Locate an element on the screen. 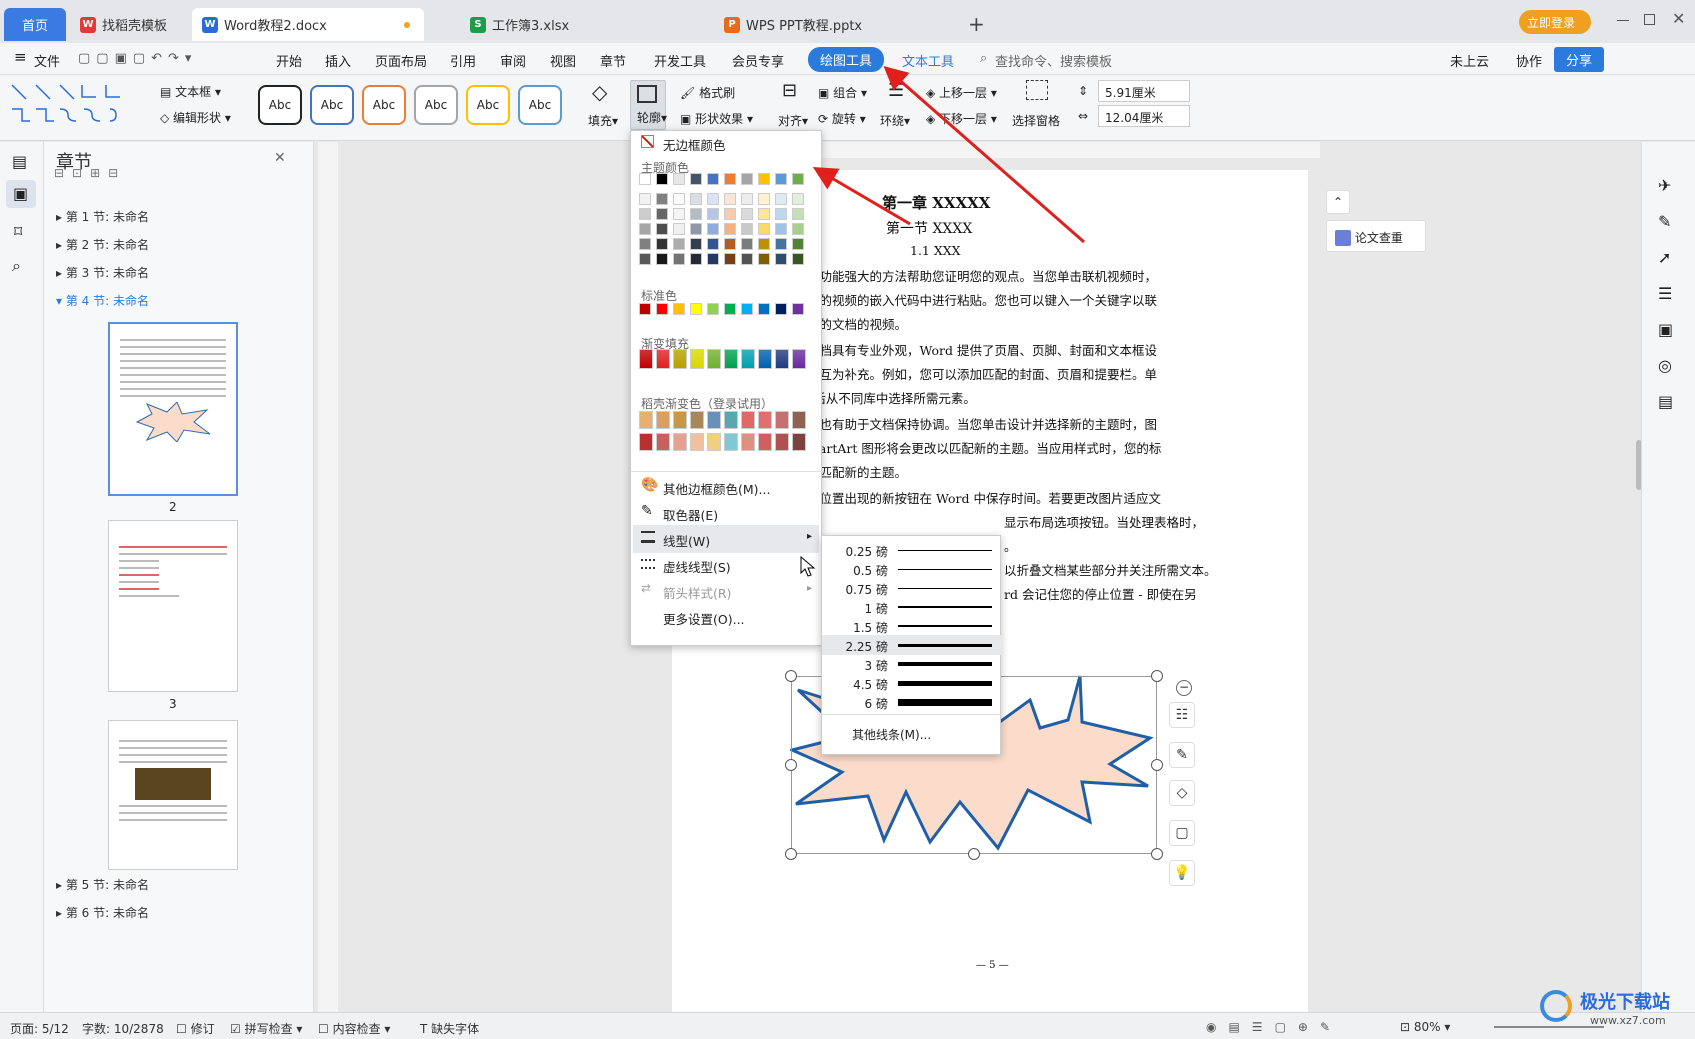 The width and height of the screenshot is (1695, 1039). resize-handle-tr is located at coordinates (1157, 676).